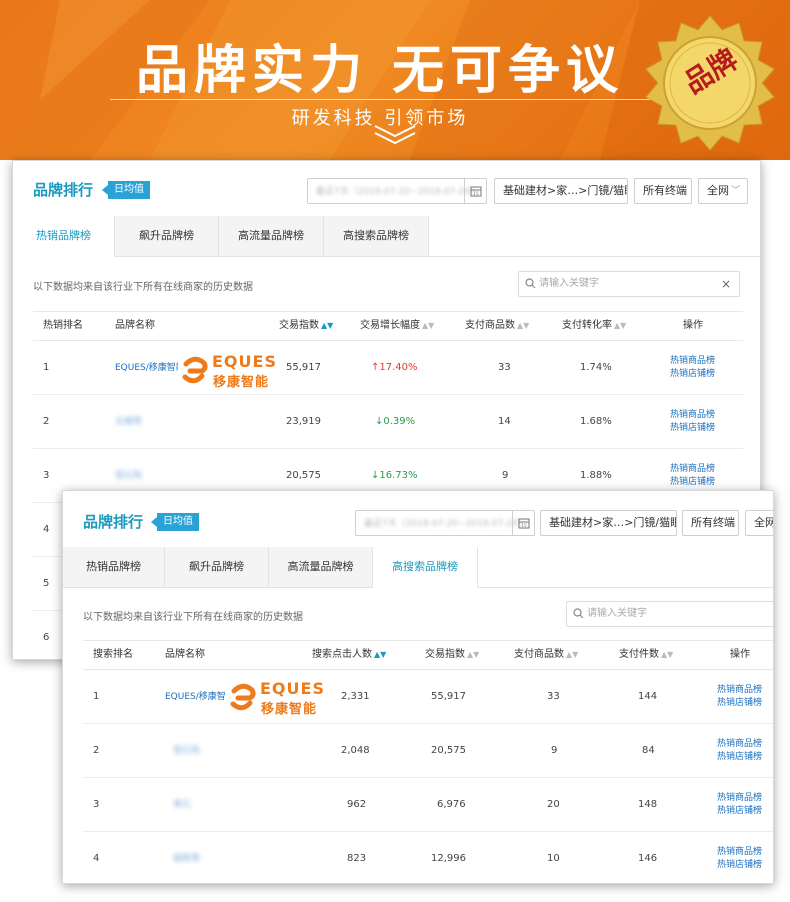  Describe the element at coordinates (759, 523) in the screenshot. I see `network-select: 全网` at that location.